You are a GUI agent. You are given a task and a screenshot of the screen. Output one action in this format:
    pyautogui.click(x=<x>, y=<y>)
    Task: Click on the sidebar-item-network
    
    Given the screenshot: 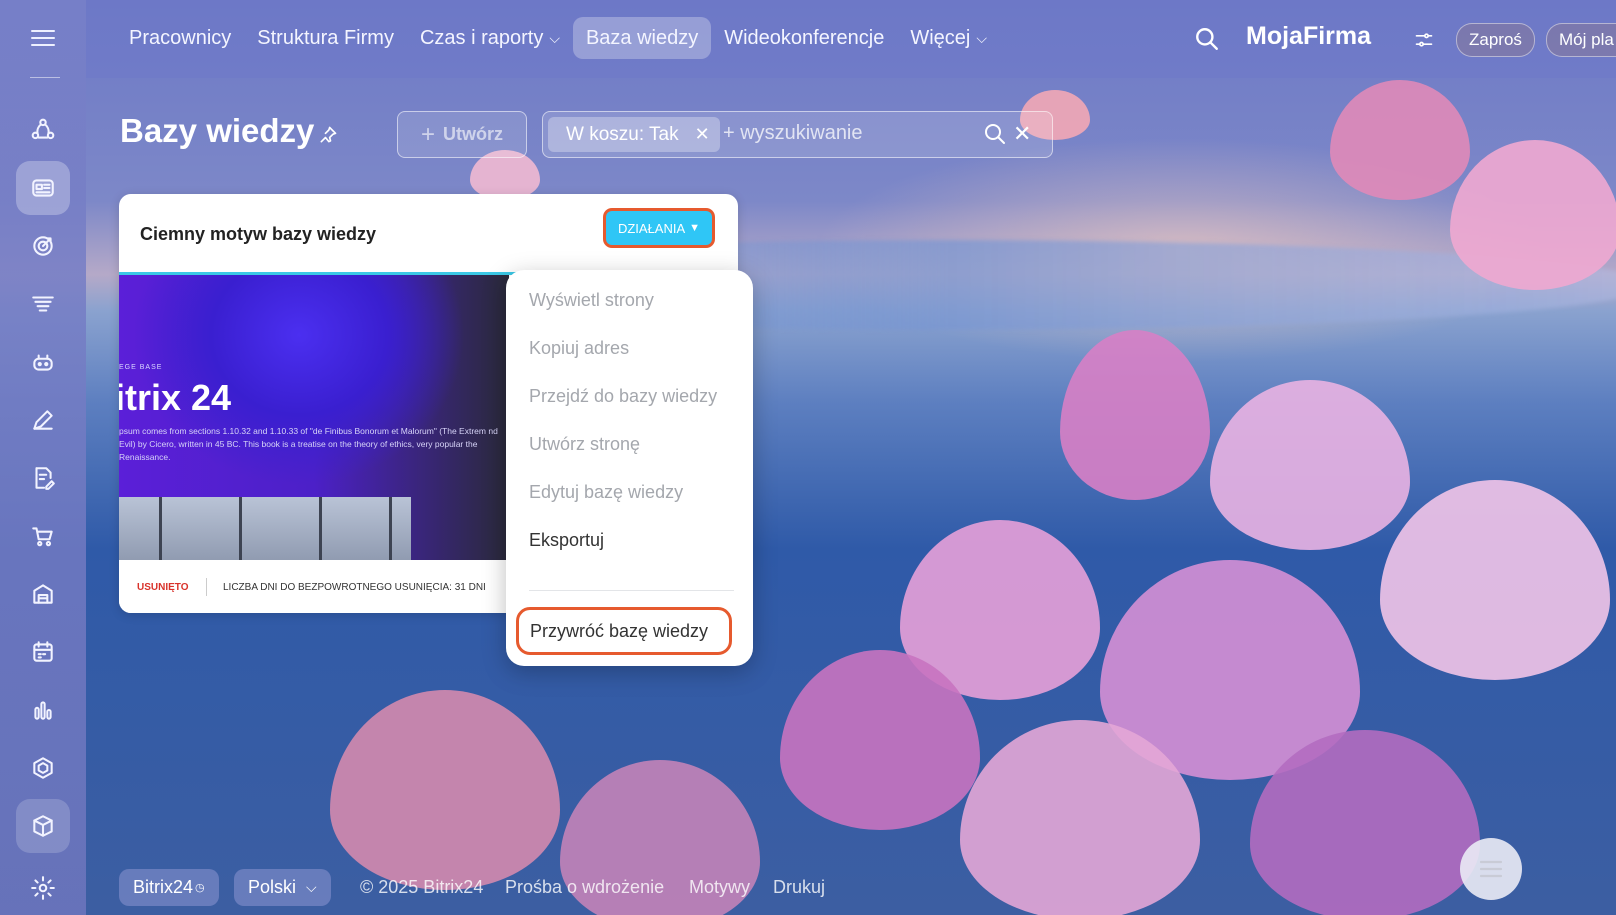 What is the action you would take?
    pyautogui.click(x=43, y=130)
    